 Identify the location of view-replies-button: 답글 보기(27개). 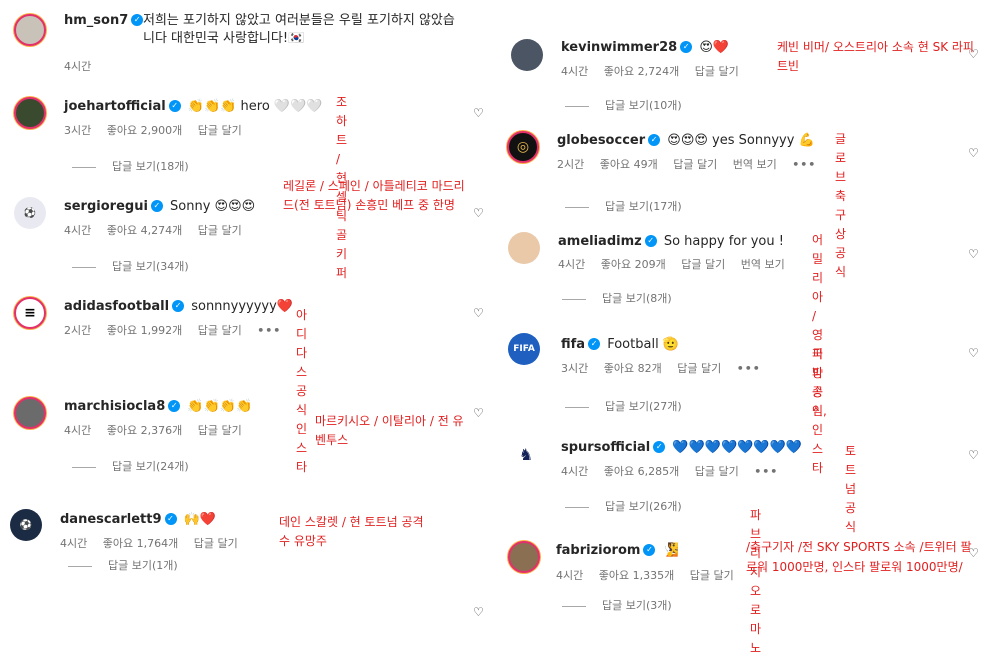
(623, 407).